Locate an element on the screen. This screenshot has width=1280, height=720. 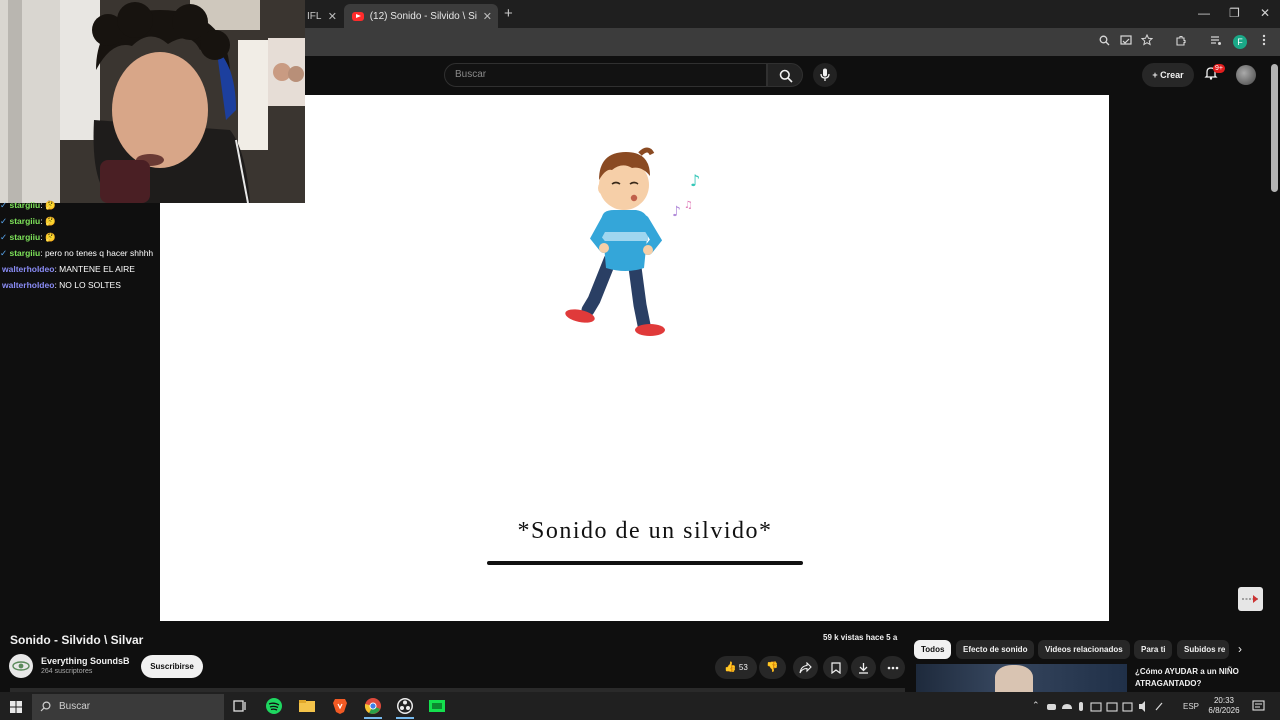
streaming-app-icon is located at coordinates (437, 706).